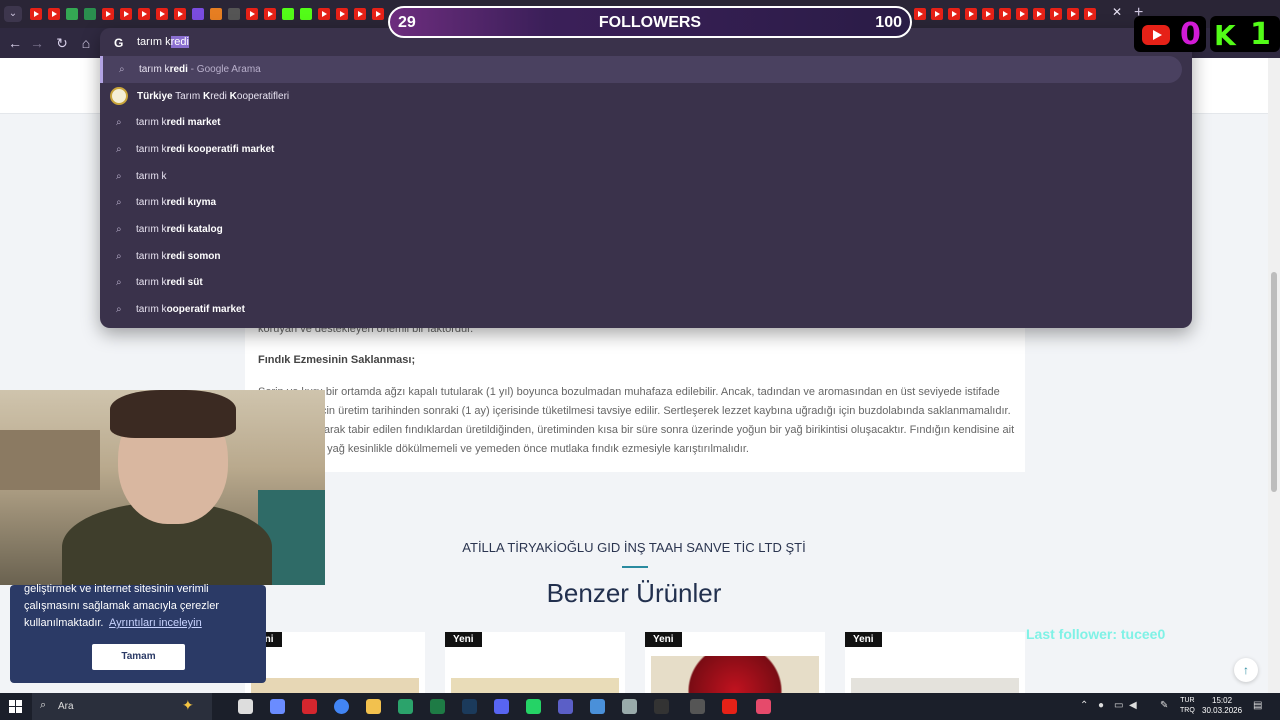 The image size is (1280, 720). Describe the element at coordinates (501, 706) in the screenshot. I see `discord-icon` at that location.